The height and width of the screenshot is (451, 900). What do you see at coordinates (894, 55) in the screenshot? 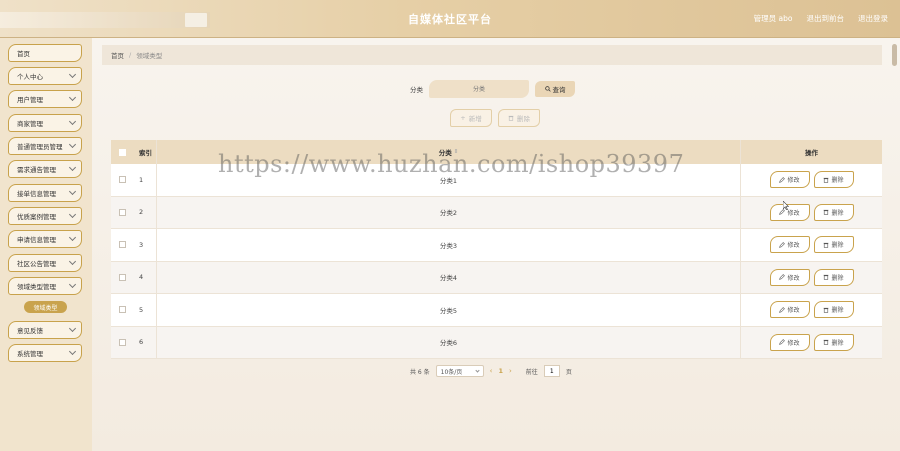
I see `page-scrollbar` at bounding box center [894, 55].